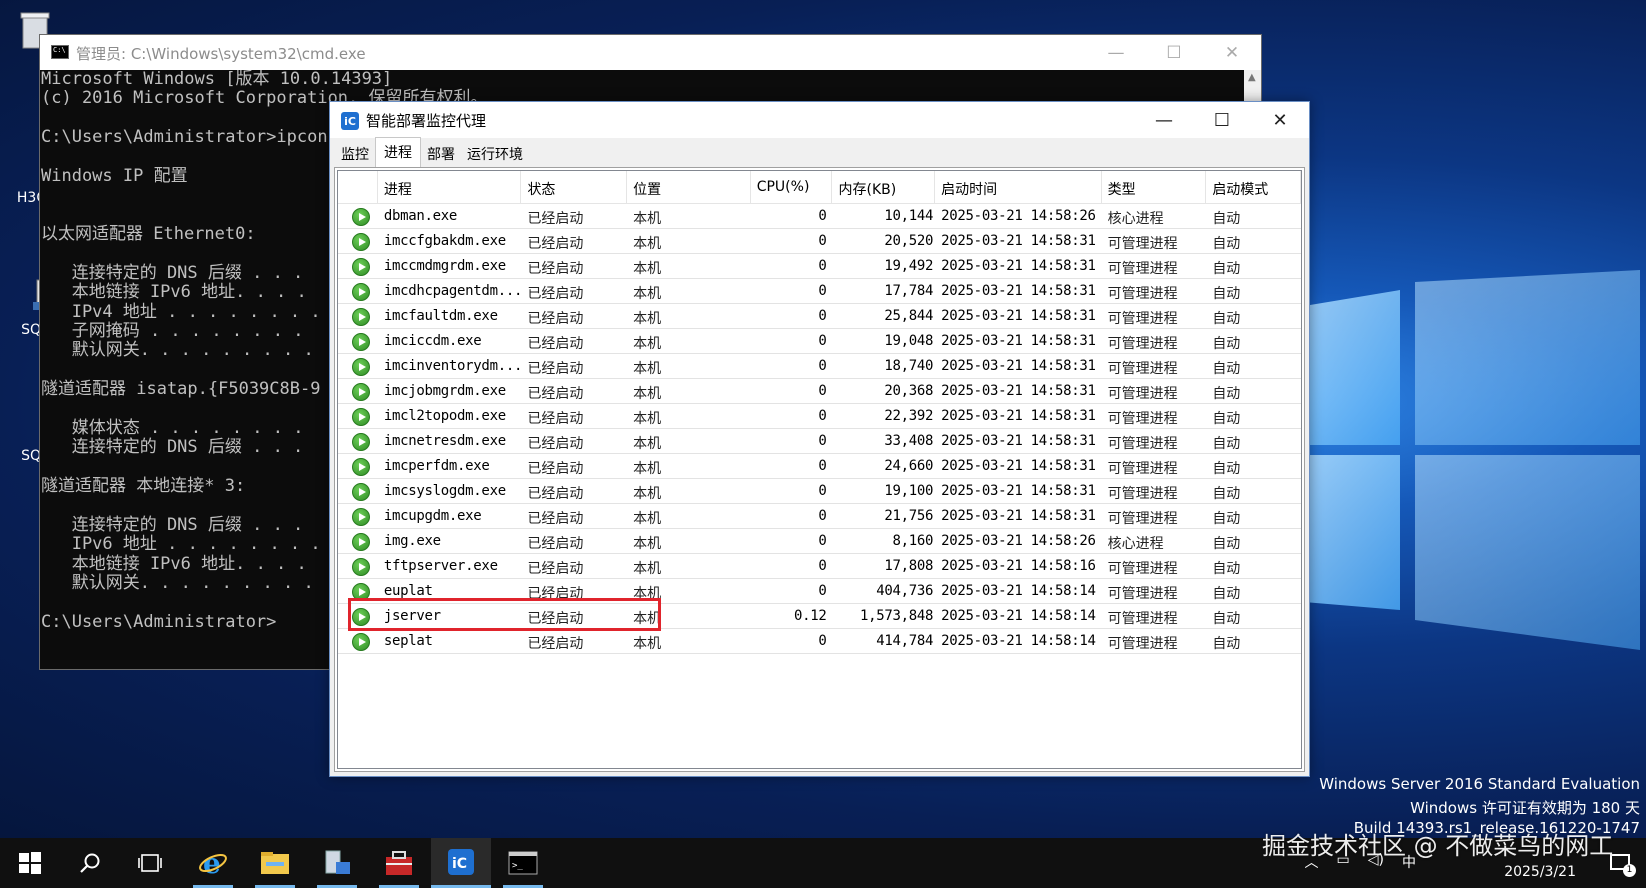 The width and height of the screenshot is (1646, 888). I want to click on toolbox-icon, so click(399, 863).